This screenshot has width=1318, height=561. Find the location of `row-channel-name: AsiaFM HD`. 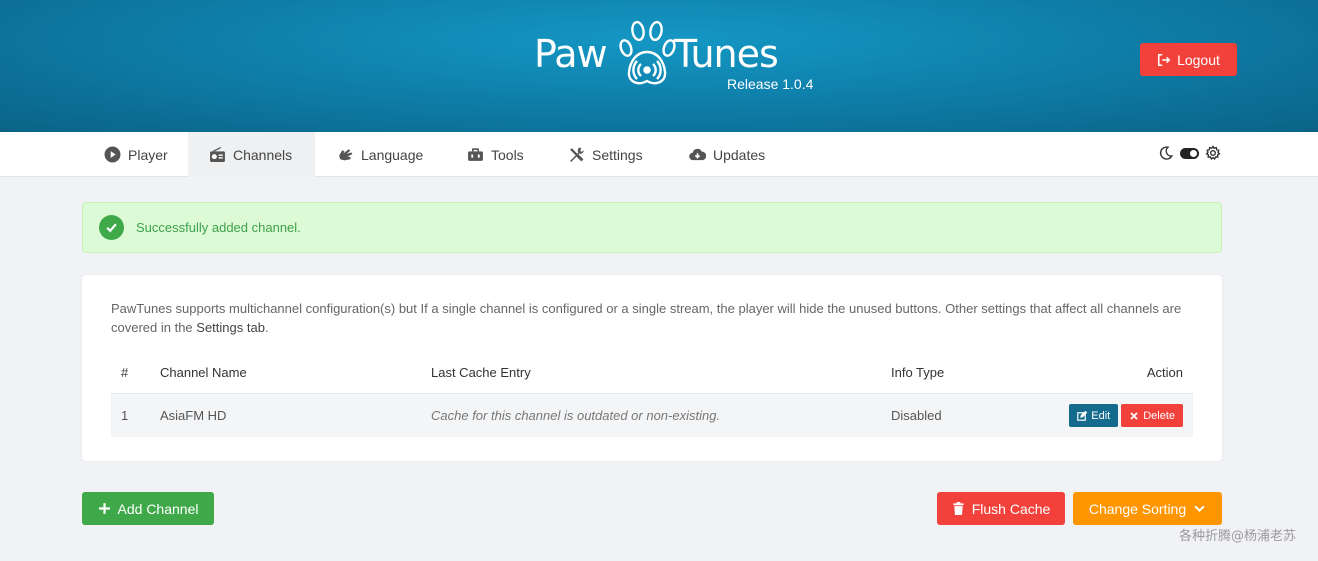

row-channel-name: AsiaFM HD is located at coordinates (193, 415).